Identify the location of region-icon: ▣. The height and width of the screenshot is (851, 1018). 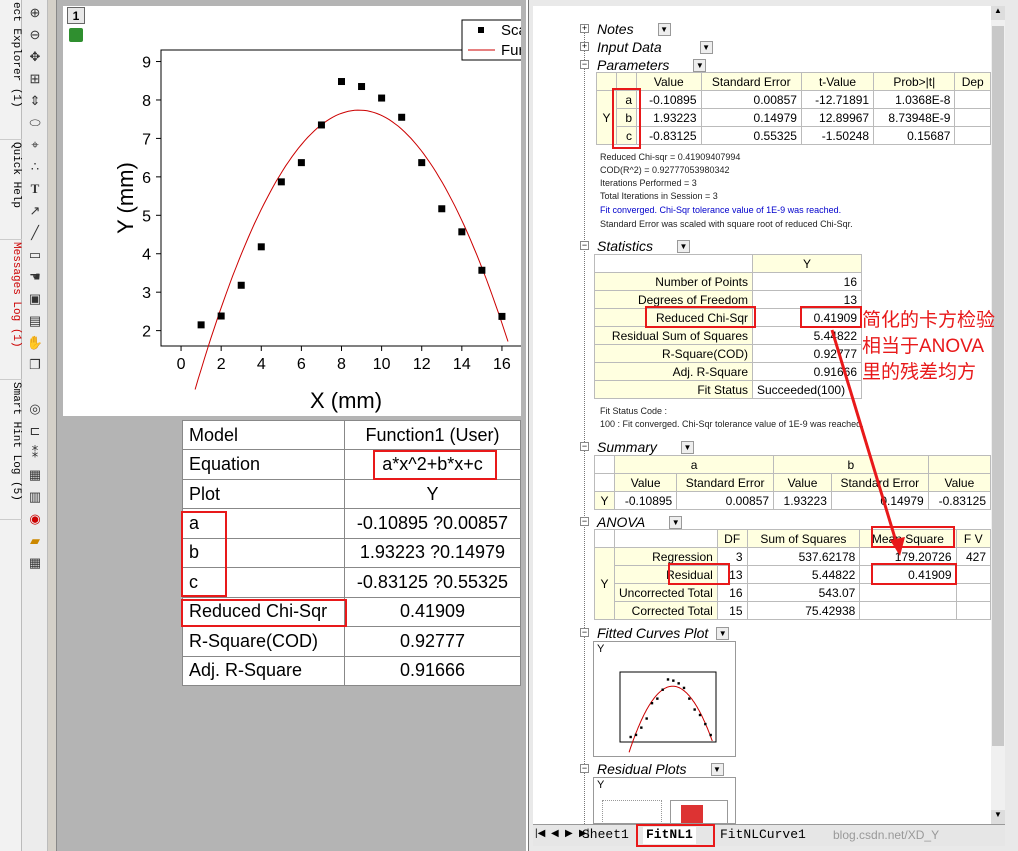
(35, 299).